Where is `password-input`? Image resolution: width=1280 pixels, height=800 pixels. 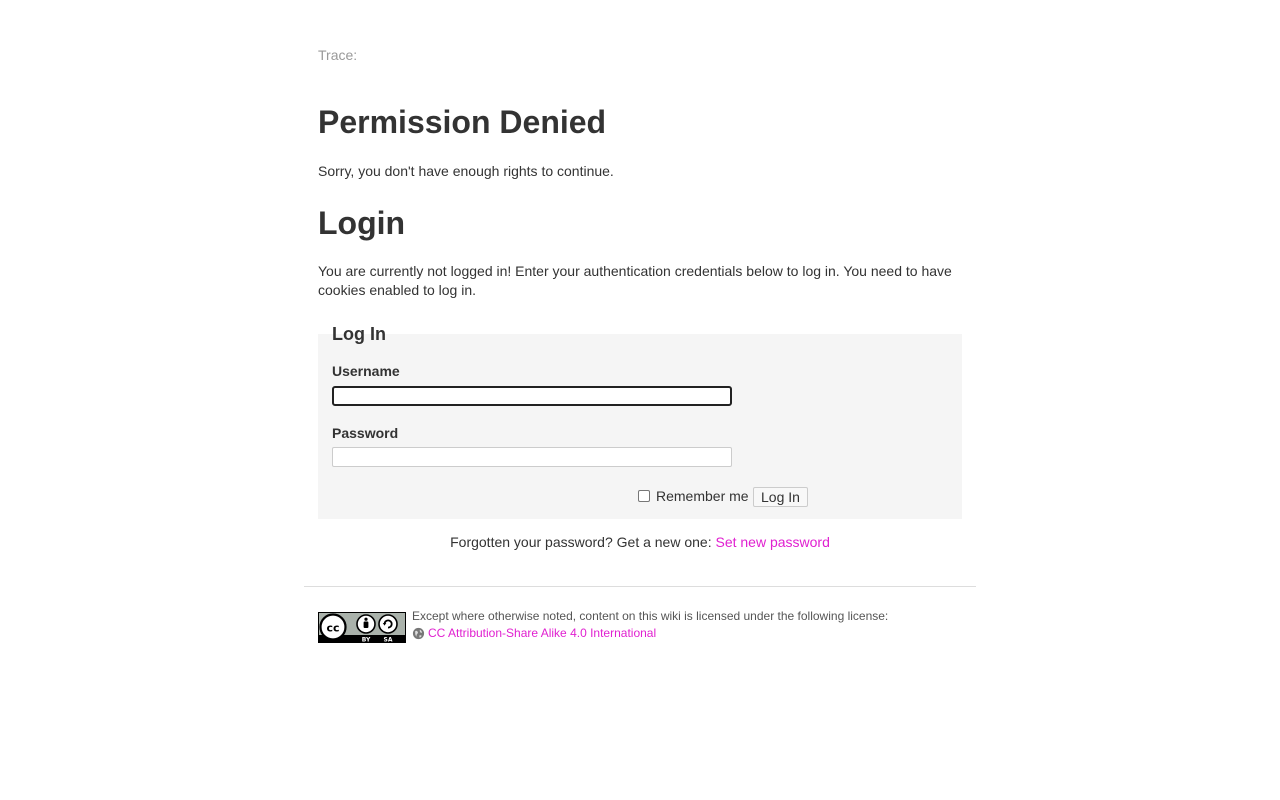
password-input is located at coordinates (532, 457).